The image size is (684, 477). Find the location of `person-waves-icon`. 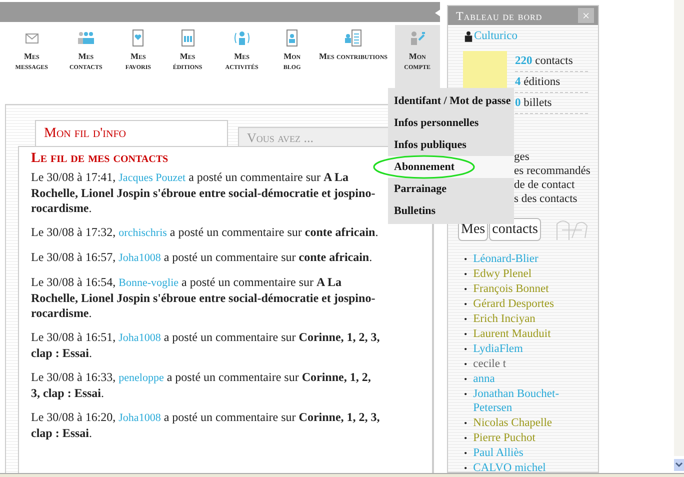

person-waves-icon is located at coordinates (241, 38).